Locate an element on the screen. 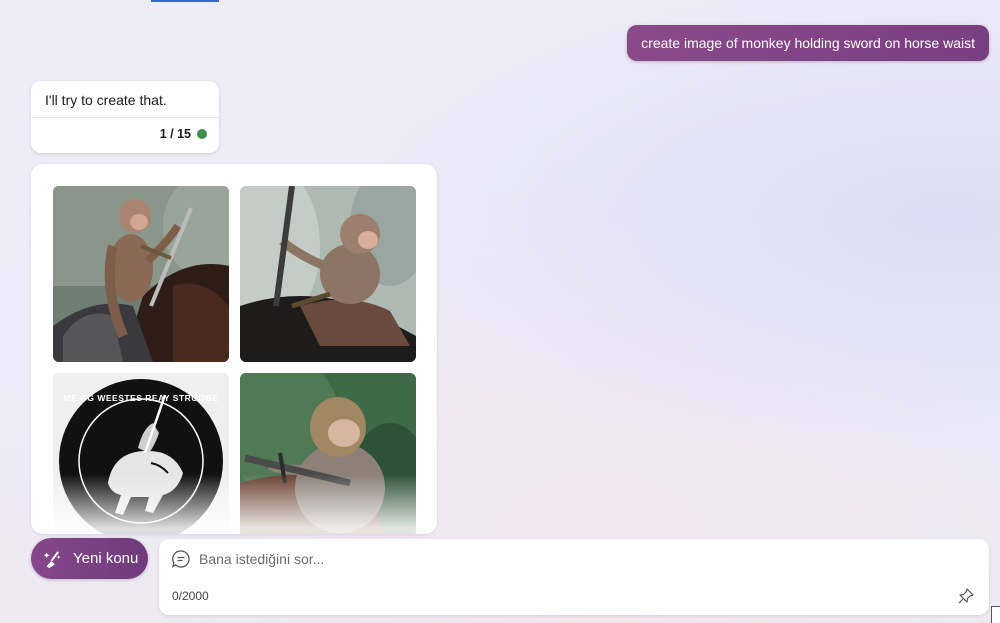 The image size is (1000, 623). char-counter: 0/2000 is located at coordinates (190, 596).